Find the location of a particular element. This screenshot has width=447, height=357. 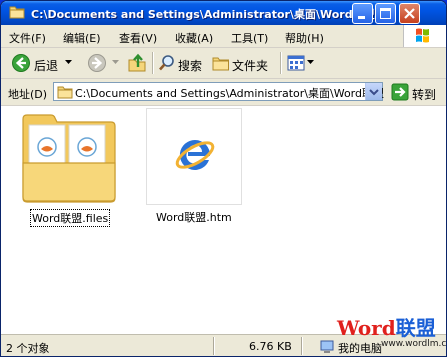

close-button is located at coordinates (409, 13).